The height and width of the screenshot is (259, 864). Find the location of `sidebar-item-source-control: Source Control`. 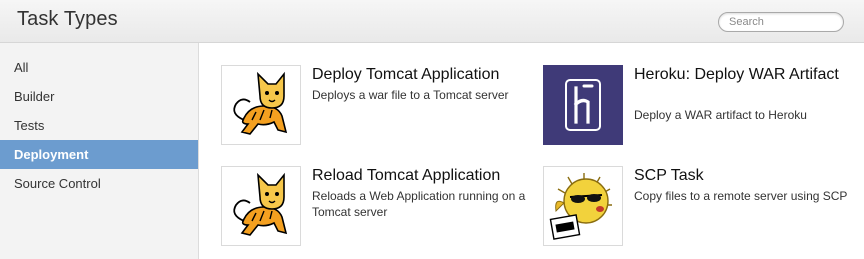

sidebar-item-source-control: Source Control is located at coordinates (99, 183).